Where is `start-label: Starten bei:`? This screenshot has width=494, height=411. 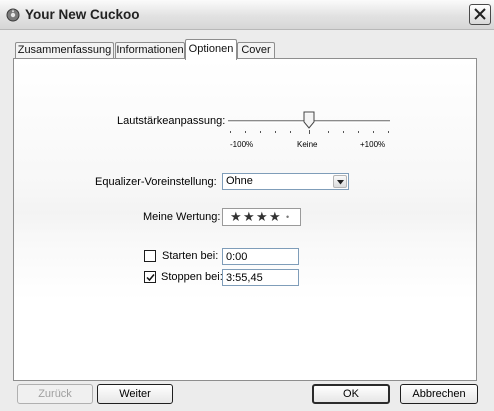
start-label: Starten bei: is located at coordinates (190, 256).